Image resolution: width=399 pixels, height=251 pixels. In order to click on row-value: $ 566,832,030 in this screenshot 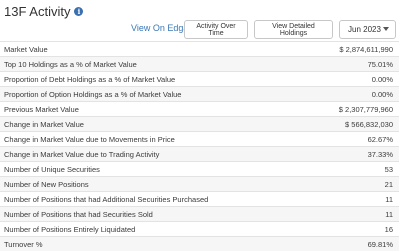, I will do `click(369, 124)`.